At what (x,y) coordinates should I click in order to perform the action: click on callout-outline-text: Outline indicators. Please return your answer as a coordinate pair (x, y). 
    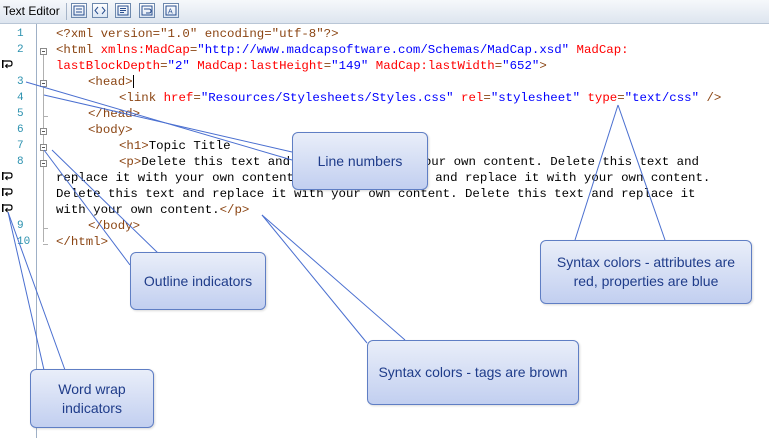
    Looking at the image, I should click on (198, 280).